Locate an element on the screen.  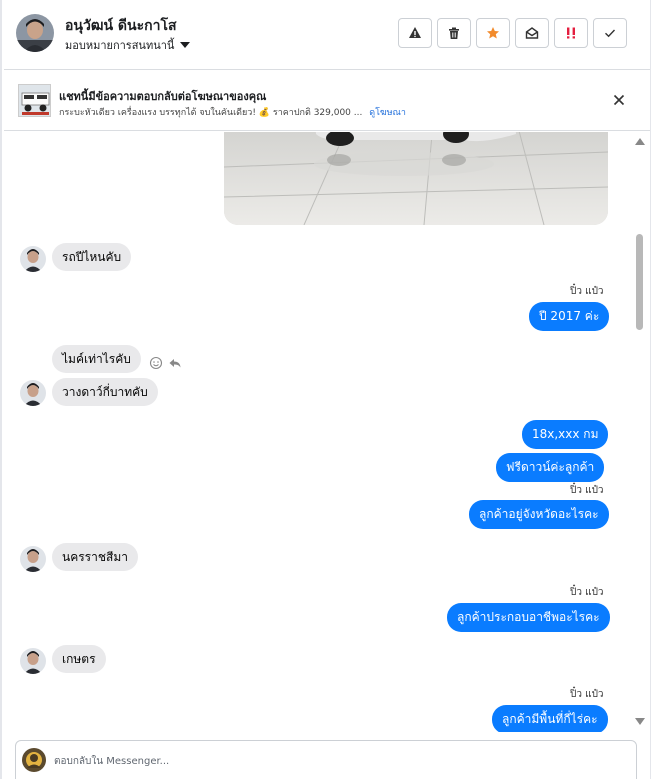
trash-icon is located at coordinates (454, 33).